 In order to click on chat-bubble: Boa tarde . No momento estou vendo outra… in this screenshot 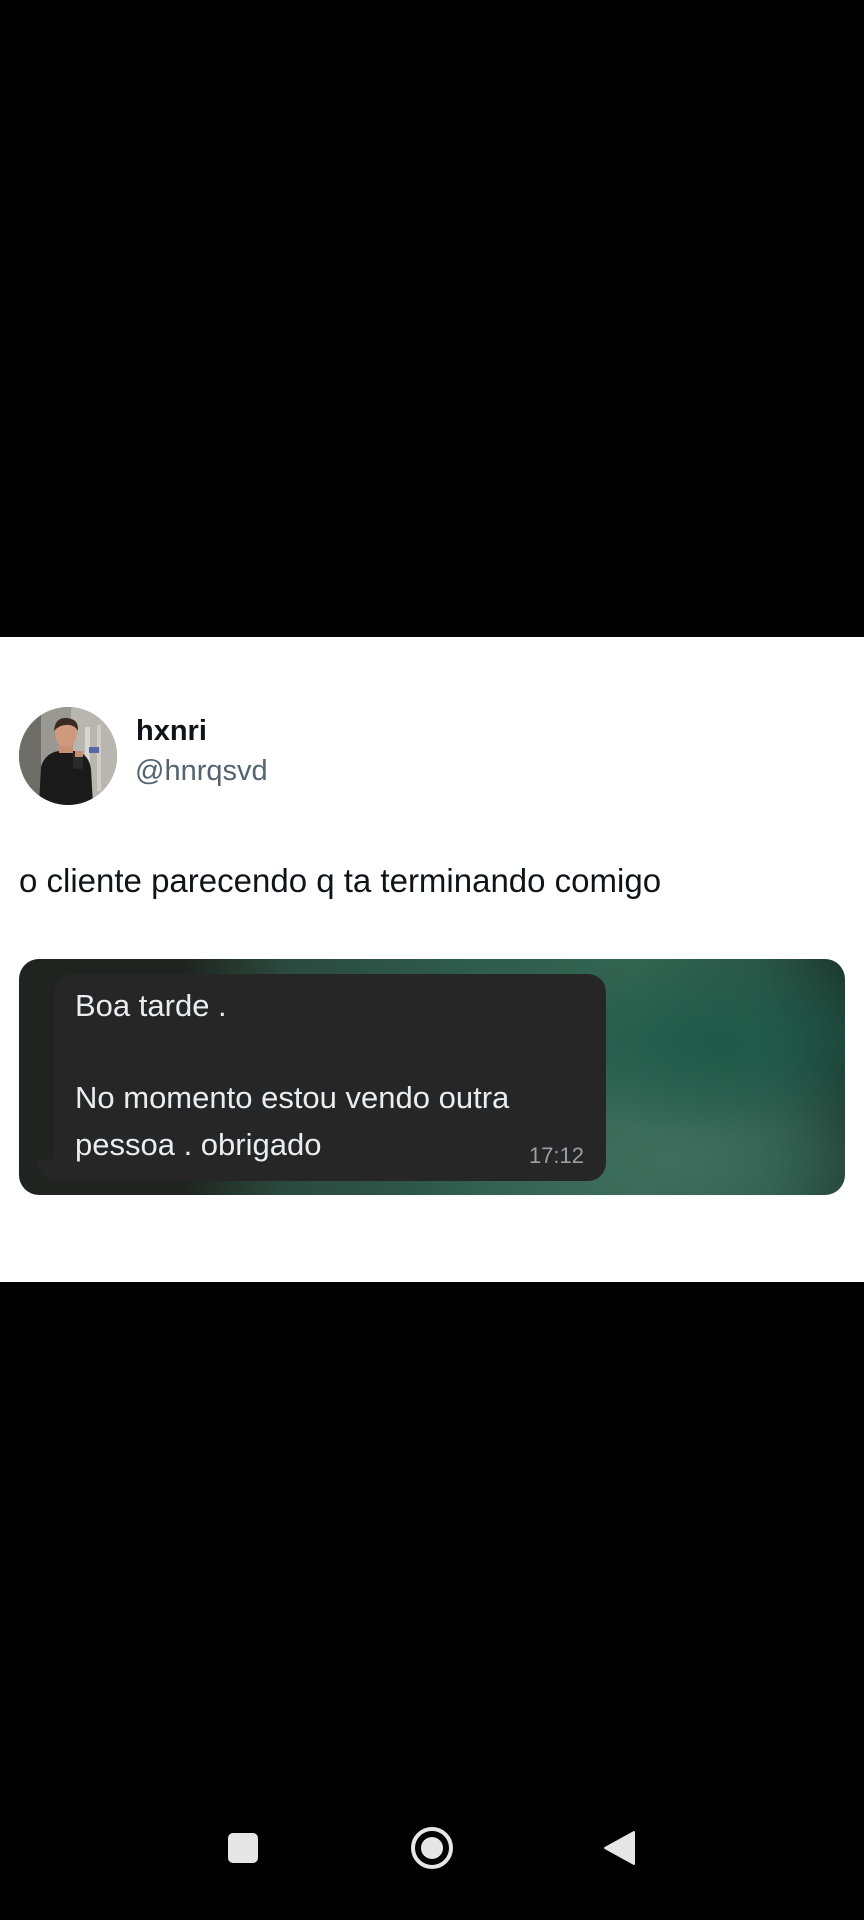, I will do `click(330, 1077)`.